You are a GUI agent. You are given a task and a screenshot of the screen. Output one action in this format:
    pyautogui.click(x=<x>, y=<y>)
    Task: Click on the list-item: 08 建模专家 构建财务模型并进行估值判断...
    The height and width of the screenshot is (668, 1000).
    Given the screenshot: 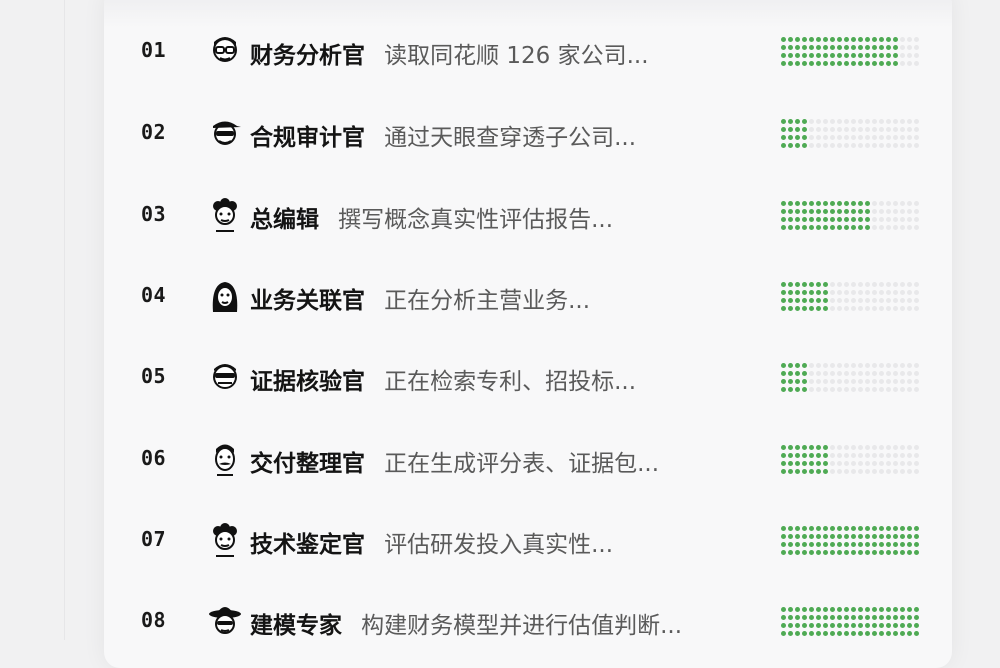 What is the action you would take?
    pyautogui.click(x=500, y=622)
    